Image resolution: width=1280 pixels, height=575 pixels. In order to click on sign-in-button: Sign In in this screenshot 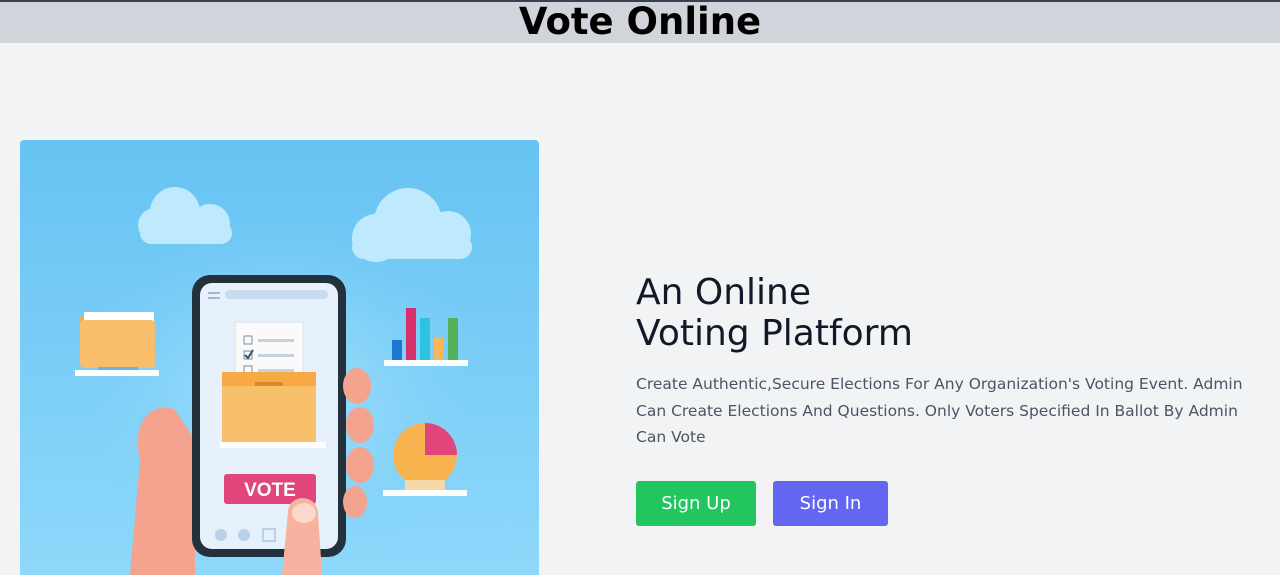, I will do `click(830, 503)`.